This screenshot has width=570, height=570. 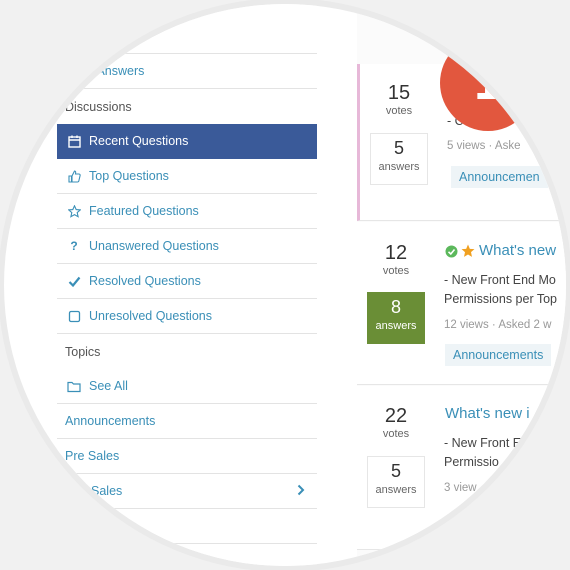 I want to click on sidebar-item-label: Sales, so click(x=107, y=491).